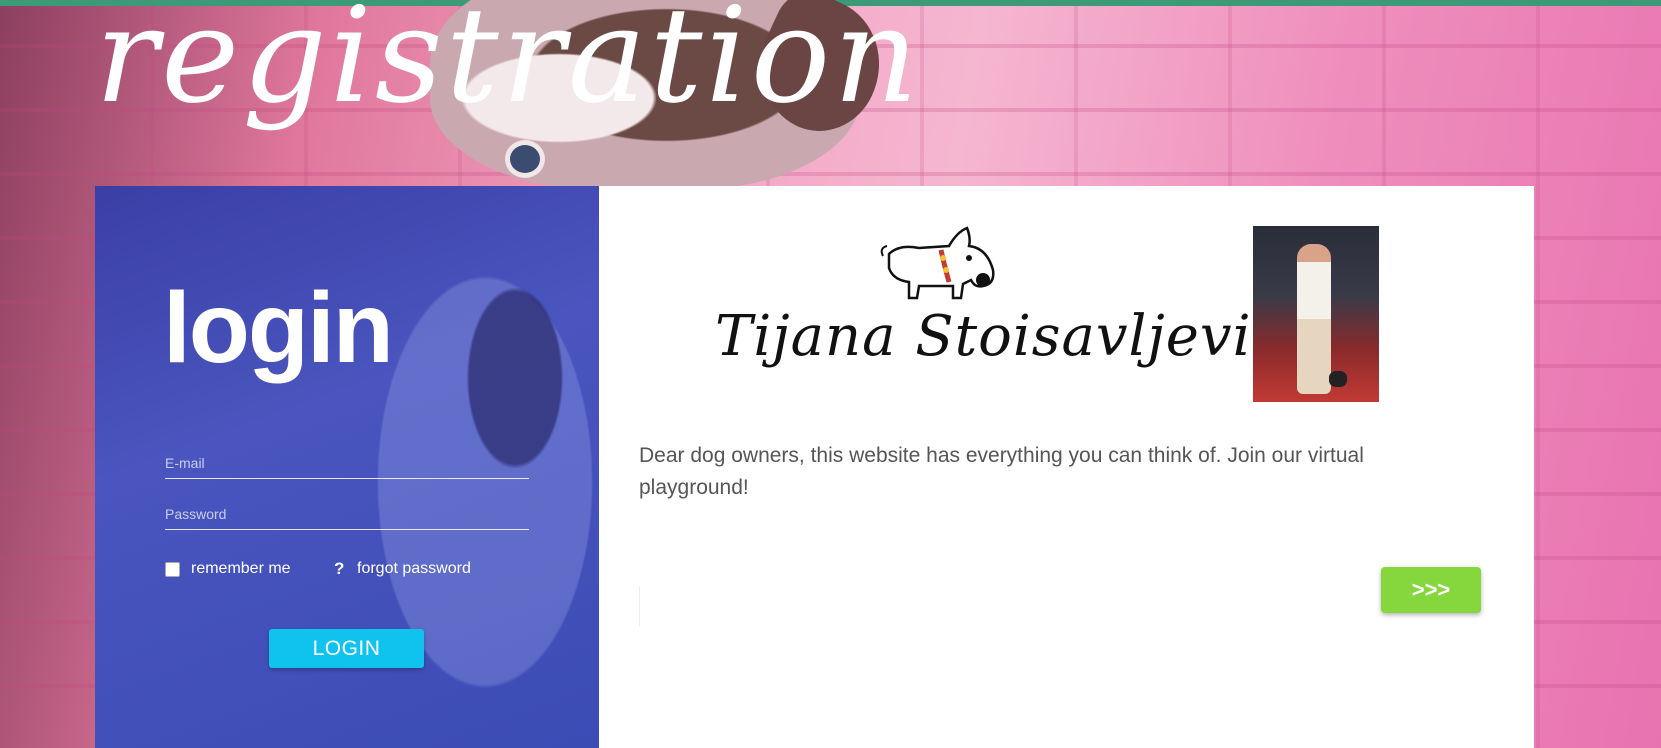  Describe the element at coordinates (278, 328) in the screenshot. I see `login-title: login` at that location.